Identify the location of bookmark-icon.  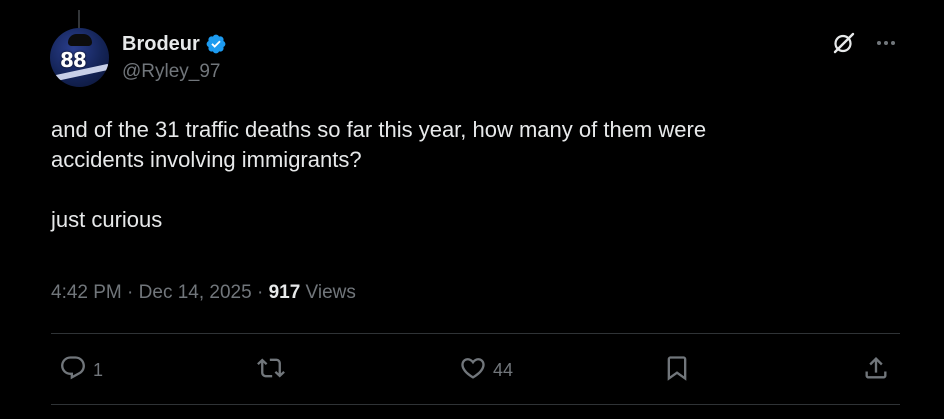
(677, 370).